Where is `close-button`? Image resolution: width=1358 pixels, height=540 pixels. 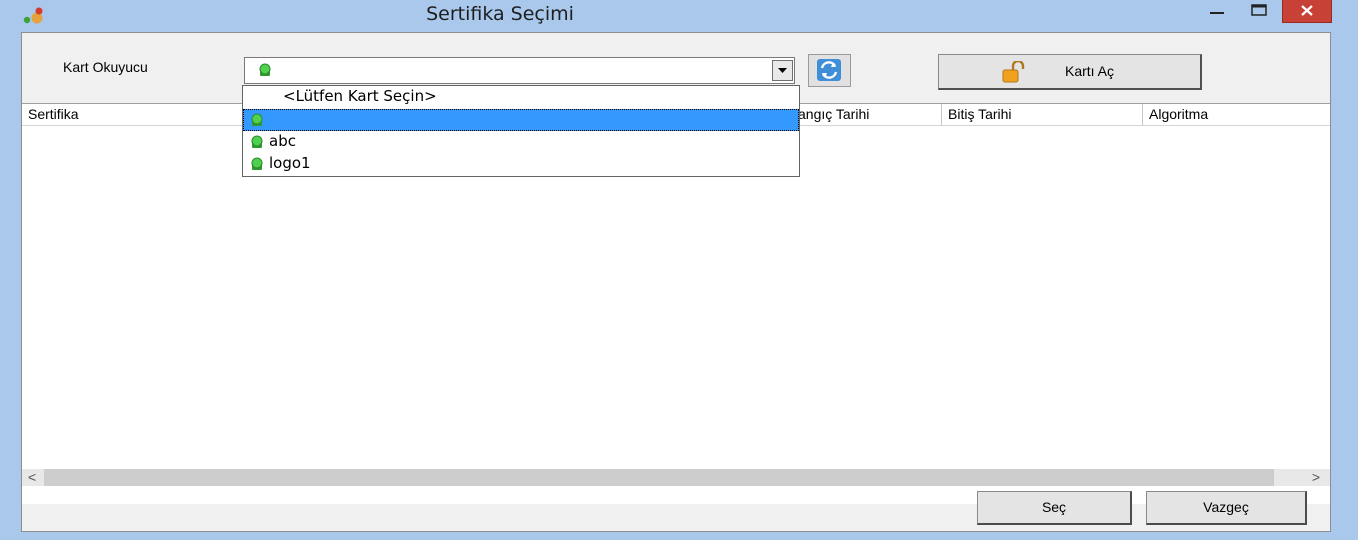
close-button is located at coordinates (1307, 11).